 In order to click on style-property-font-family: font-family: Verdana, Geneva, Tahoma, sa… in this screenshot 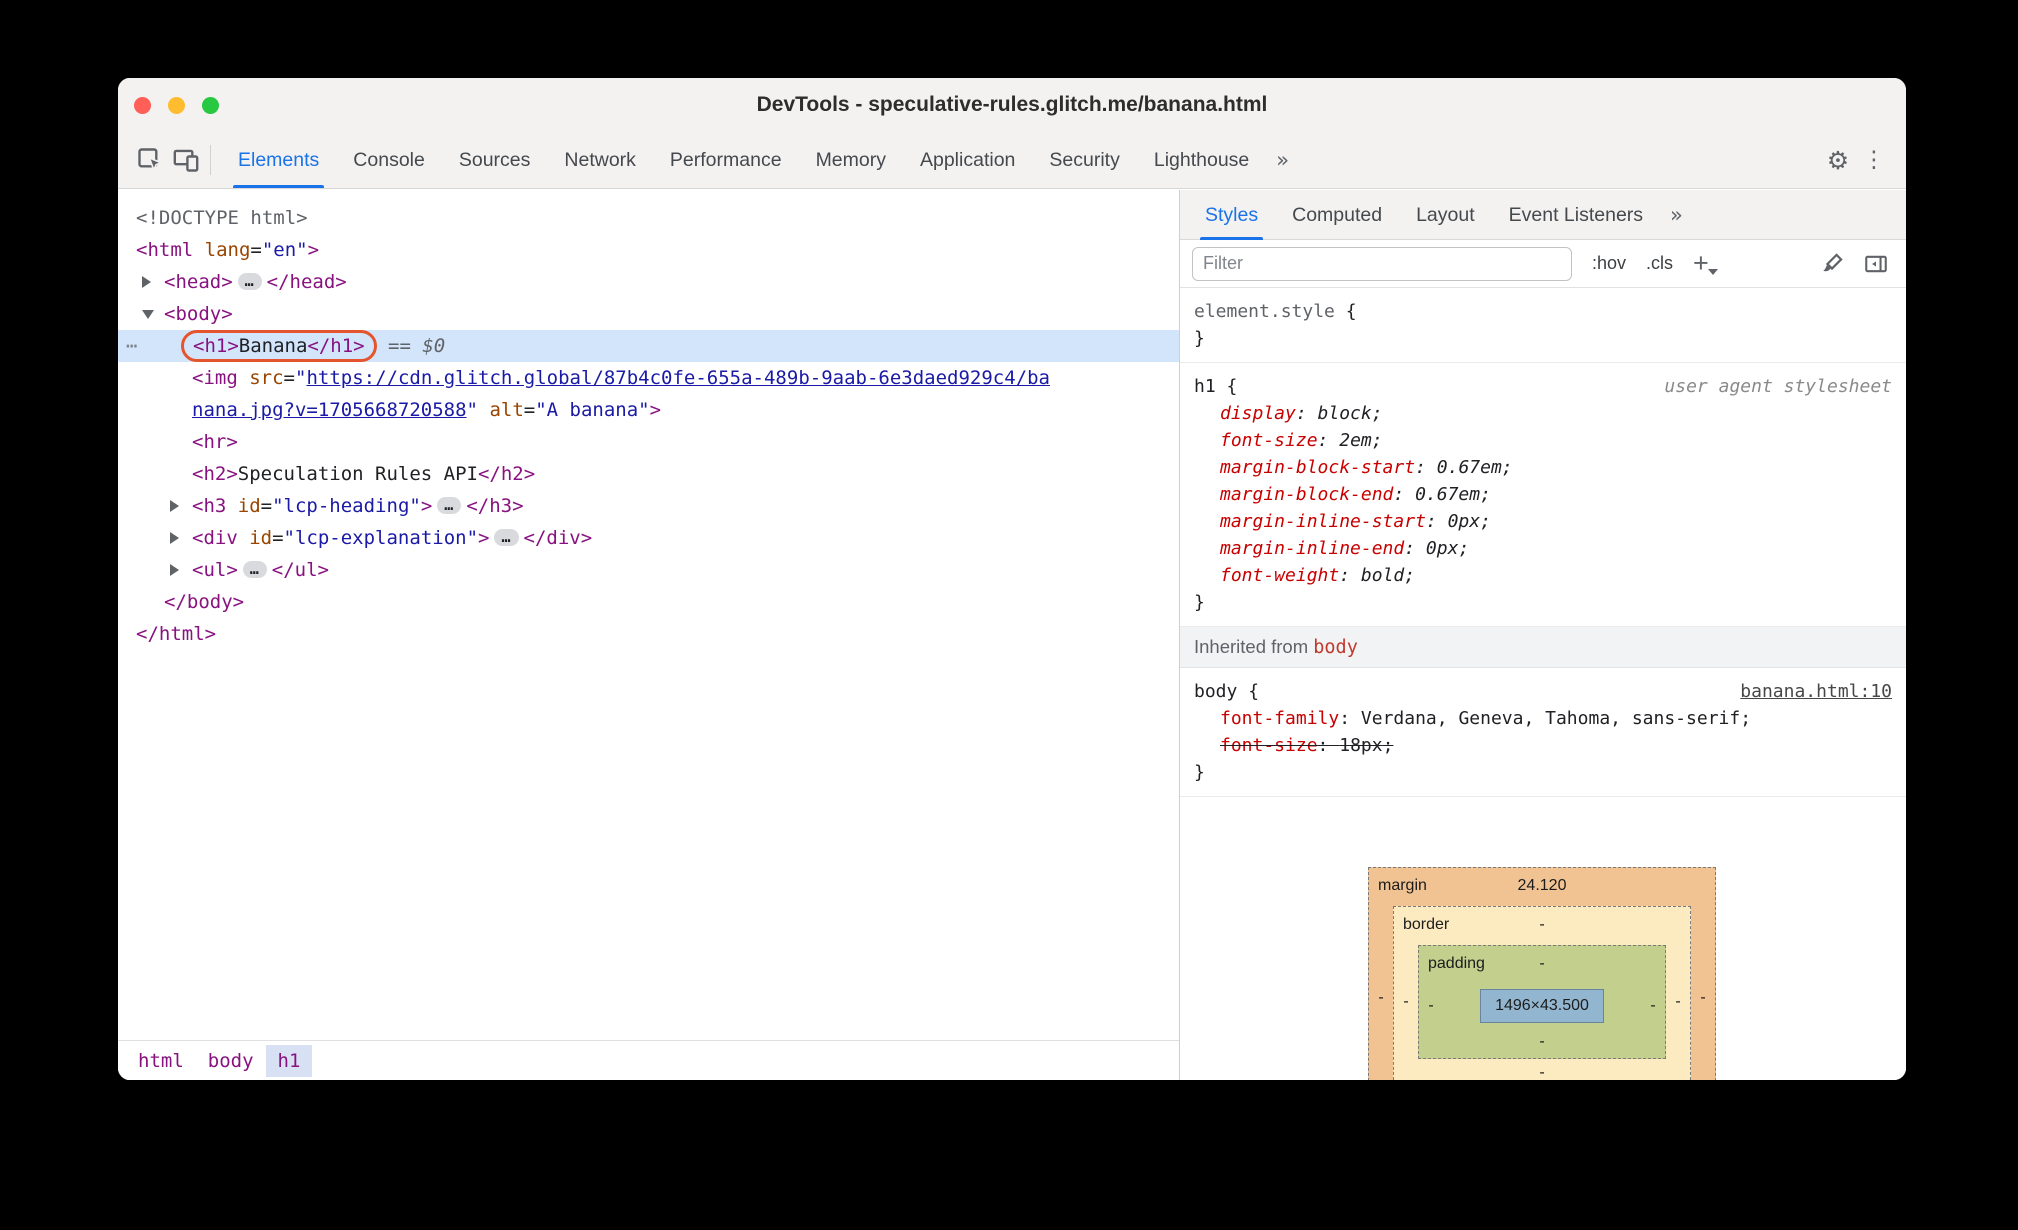, I will do `click(1543, 718)`.